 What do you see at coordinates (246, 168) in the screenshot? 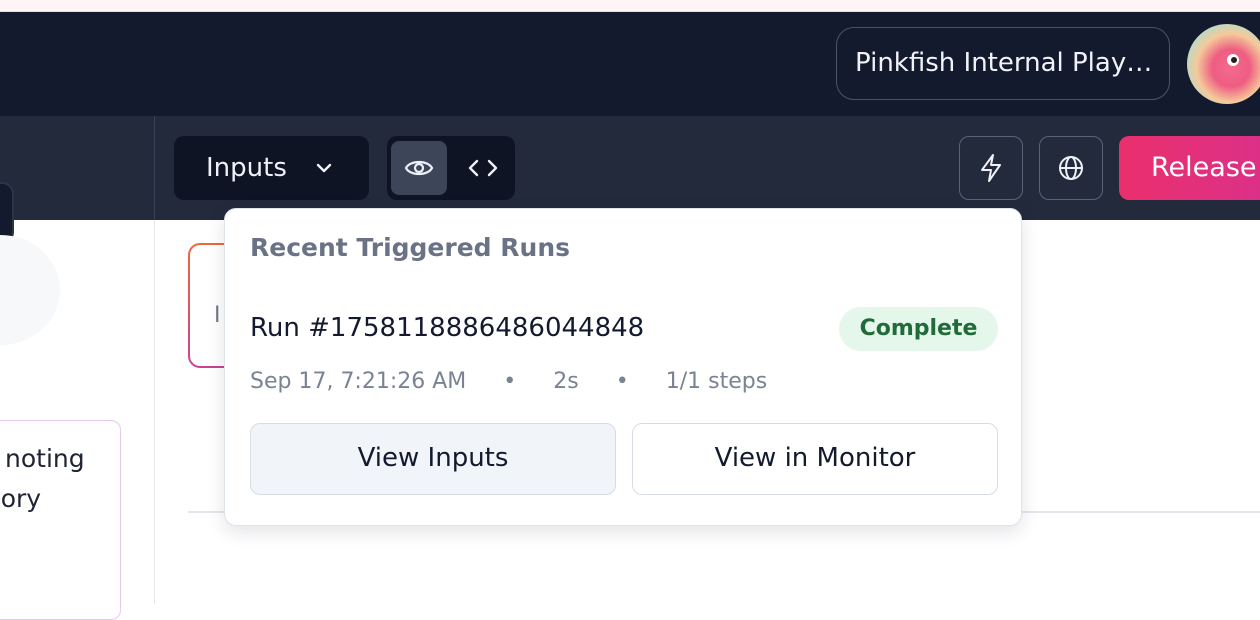
I see `inputs-dropdown-label: Inputs` at bounding box center [246, 168].